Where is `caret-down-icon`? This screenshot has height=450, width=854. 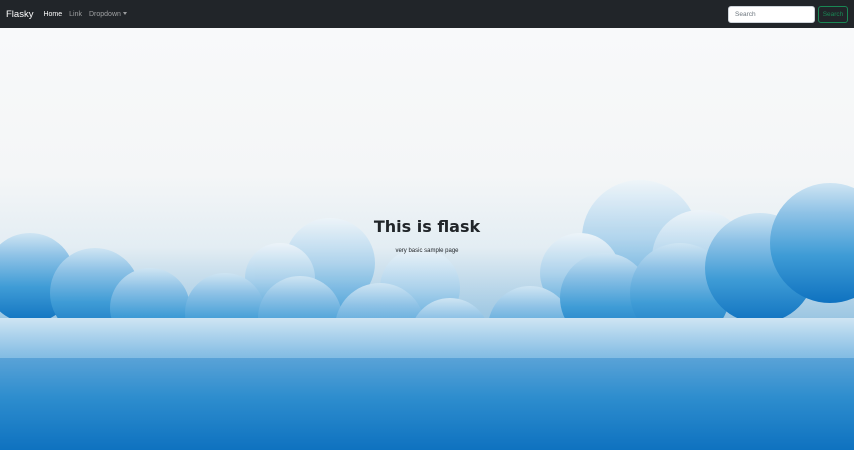 caret-down-icon is located at coordinates (124, 14).